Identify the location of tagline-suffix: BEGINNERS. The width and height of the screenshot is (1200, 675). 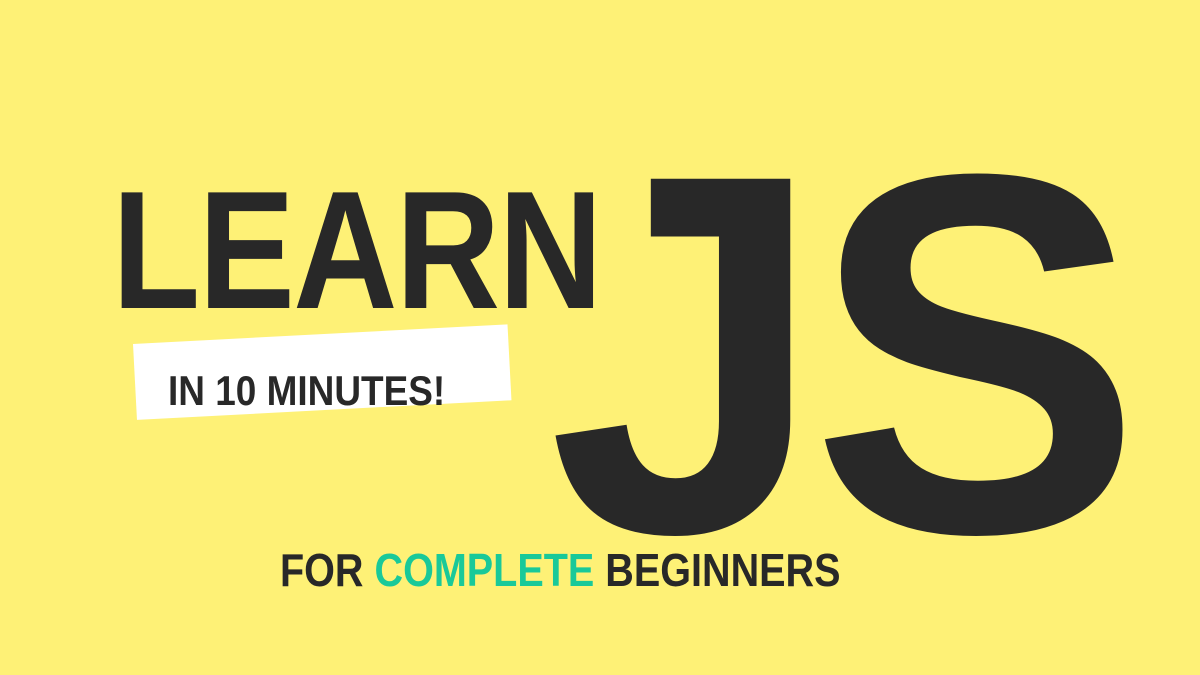
(723, 570).